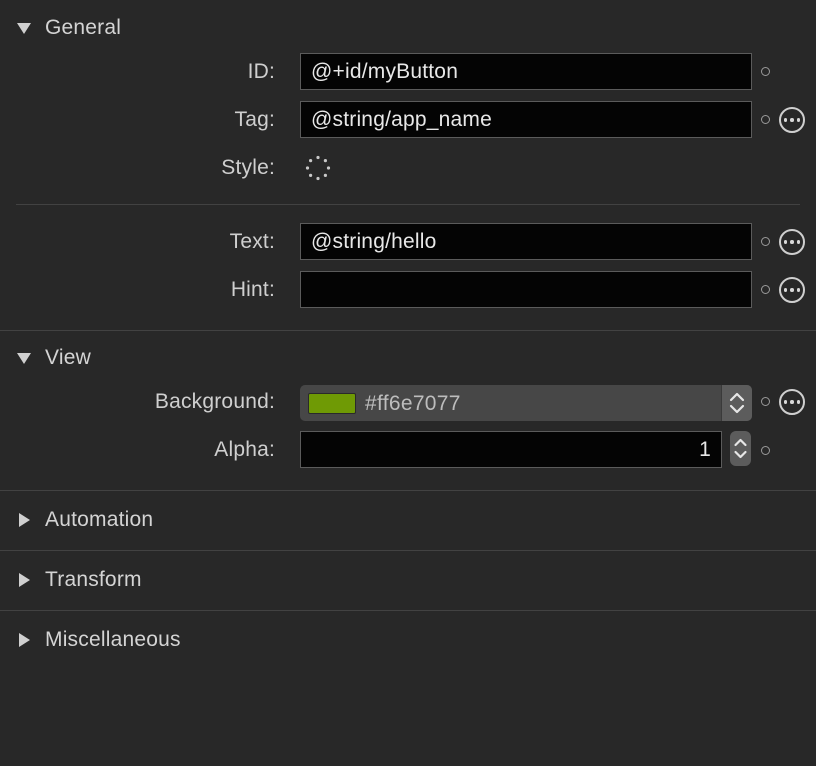 The width and height of the screenshot is (816, 766). I want to click on hint-attribute-circle-icon, so click(765, 289).